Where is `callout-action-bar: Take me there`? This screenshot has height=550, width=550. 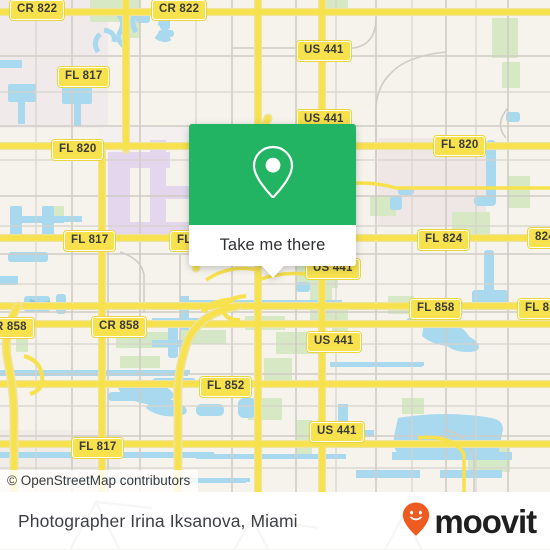
callout-action-bar: Take me there is located at coordinates (272, 251).